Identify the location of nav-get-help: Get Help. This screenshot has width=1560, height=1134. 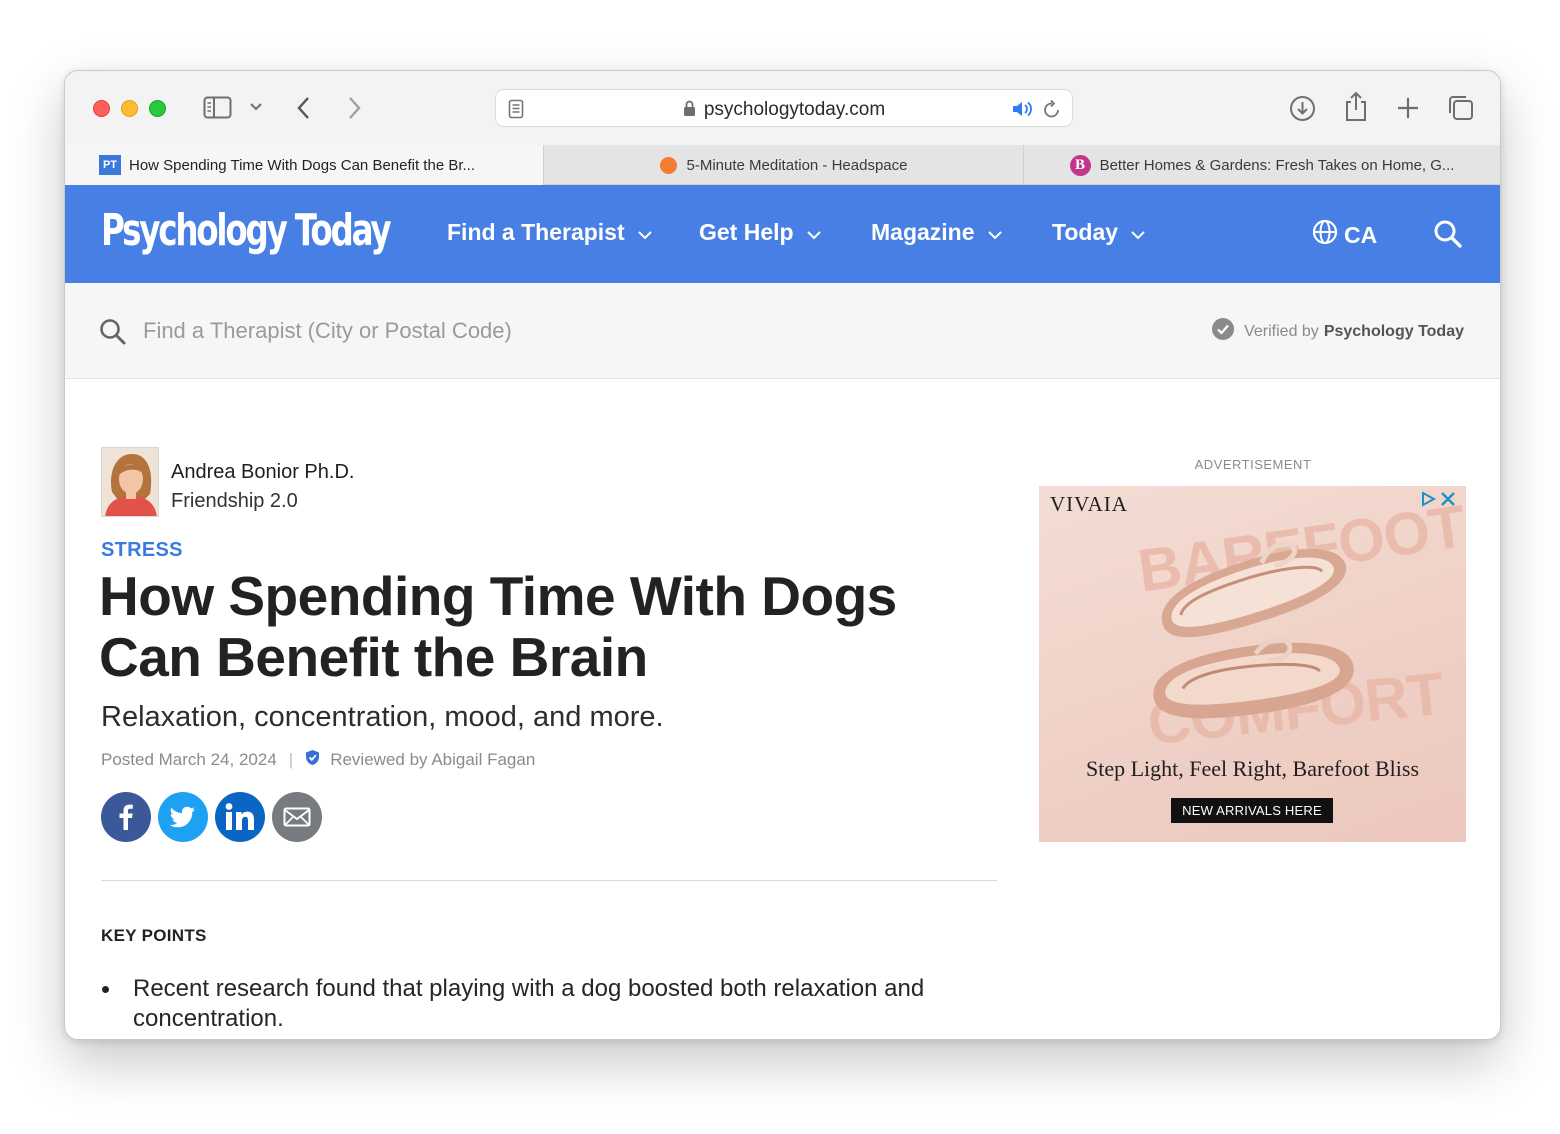
(760, 232).